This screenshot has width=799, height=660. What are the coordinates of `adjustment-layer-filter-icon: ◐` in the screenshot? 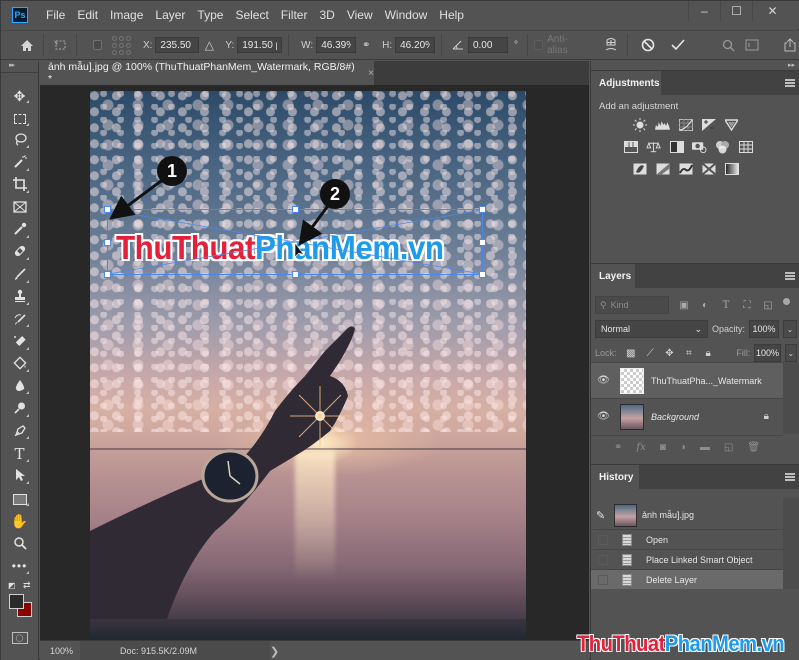 It's located at (705, 305).